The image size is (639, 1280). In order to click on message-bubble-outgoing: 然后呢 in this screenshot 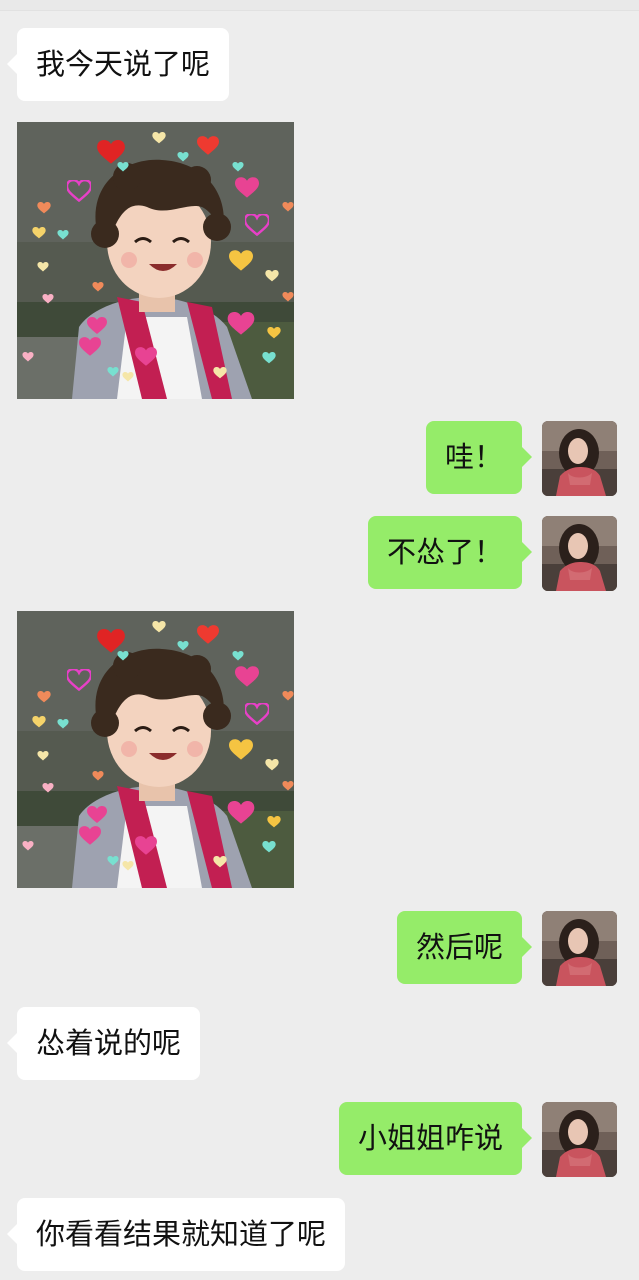, I will do `click(464, 947)`.